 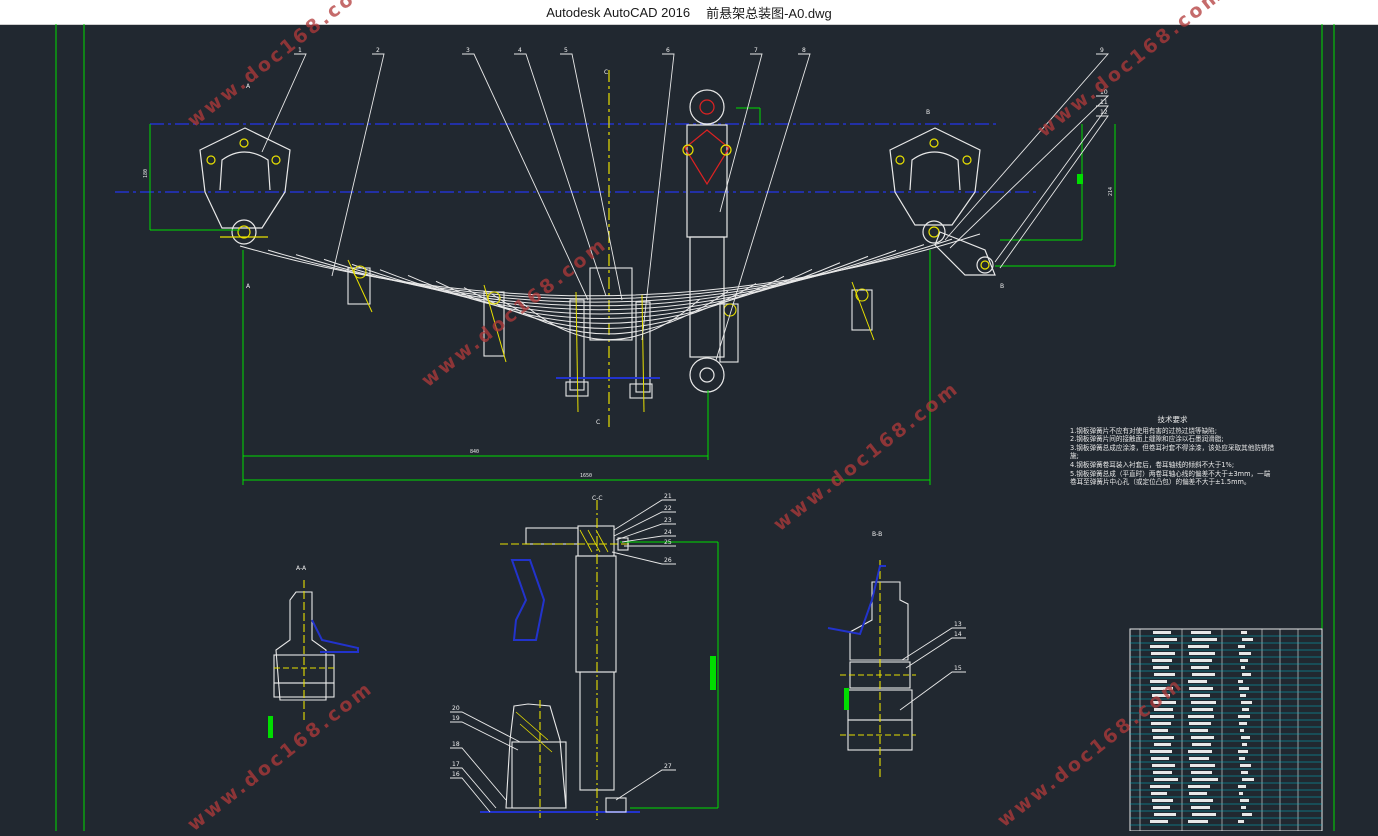 What do you see at coordinates (713, 673) in the screenshot?
I see `shock-dim-marker` at bounding box center [713, 673].